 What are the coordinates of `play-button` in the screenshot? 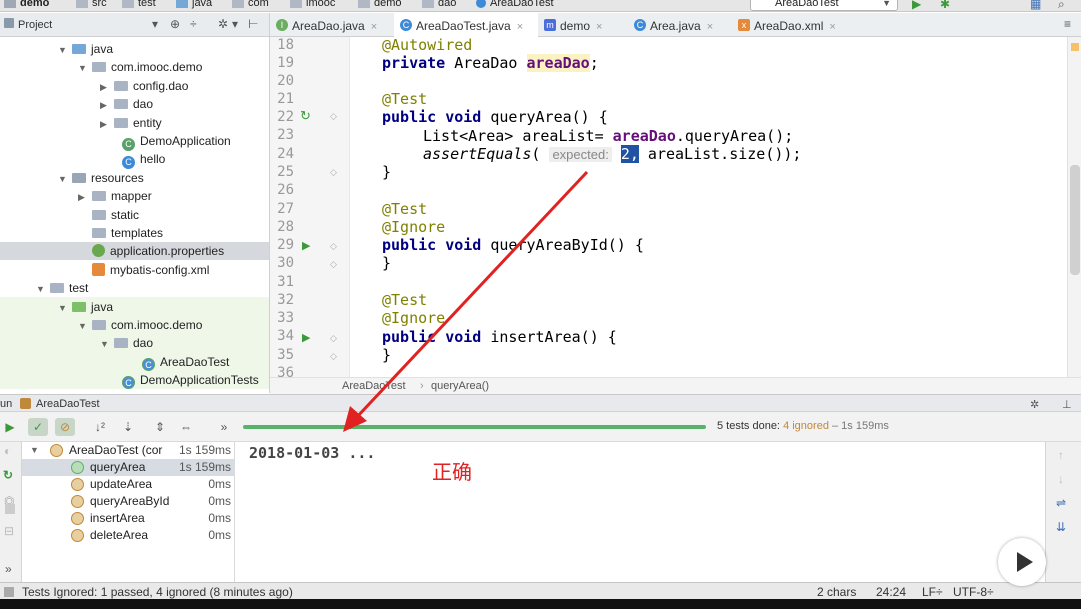 It's located at (1022, 562).